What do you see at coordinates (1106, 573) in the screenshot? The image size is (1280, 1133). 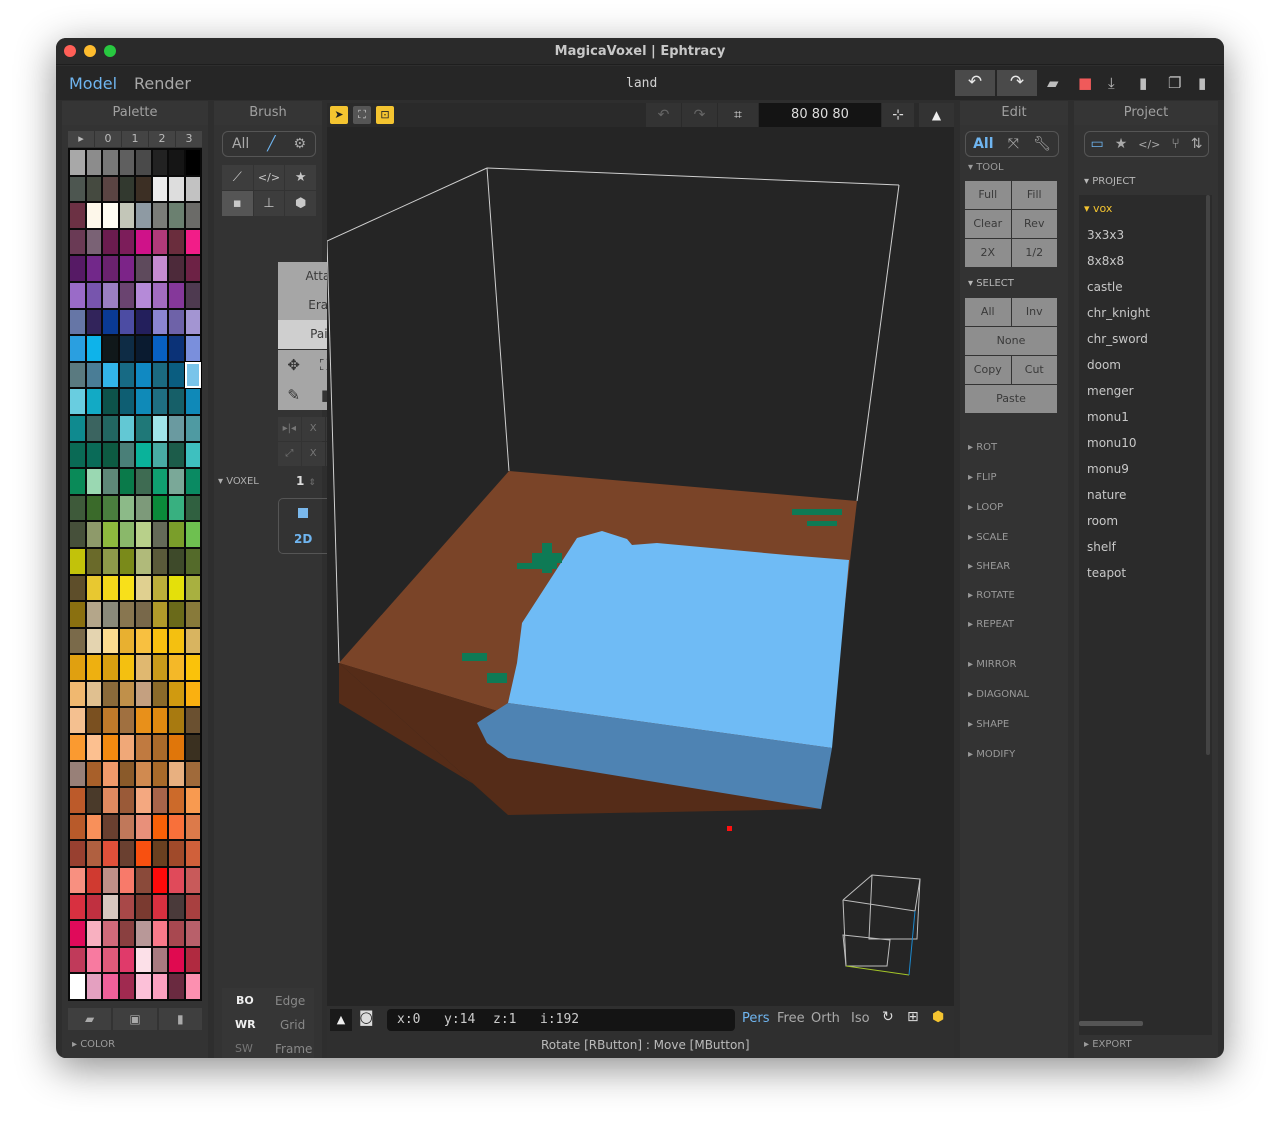 I see `project-item: teapot` at bounding box center [1106, 573].